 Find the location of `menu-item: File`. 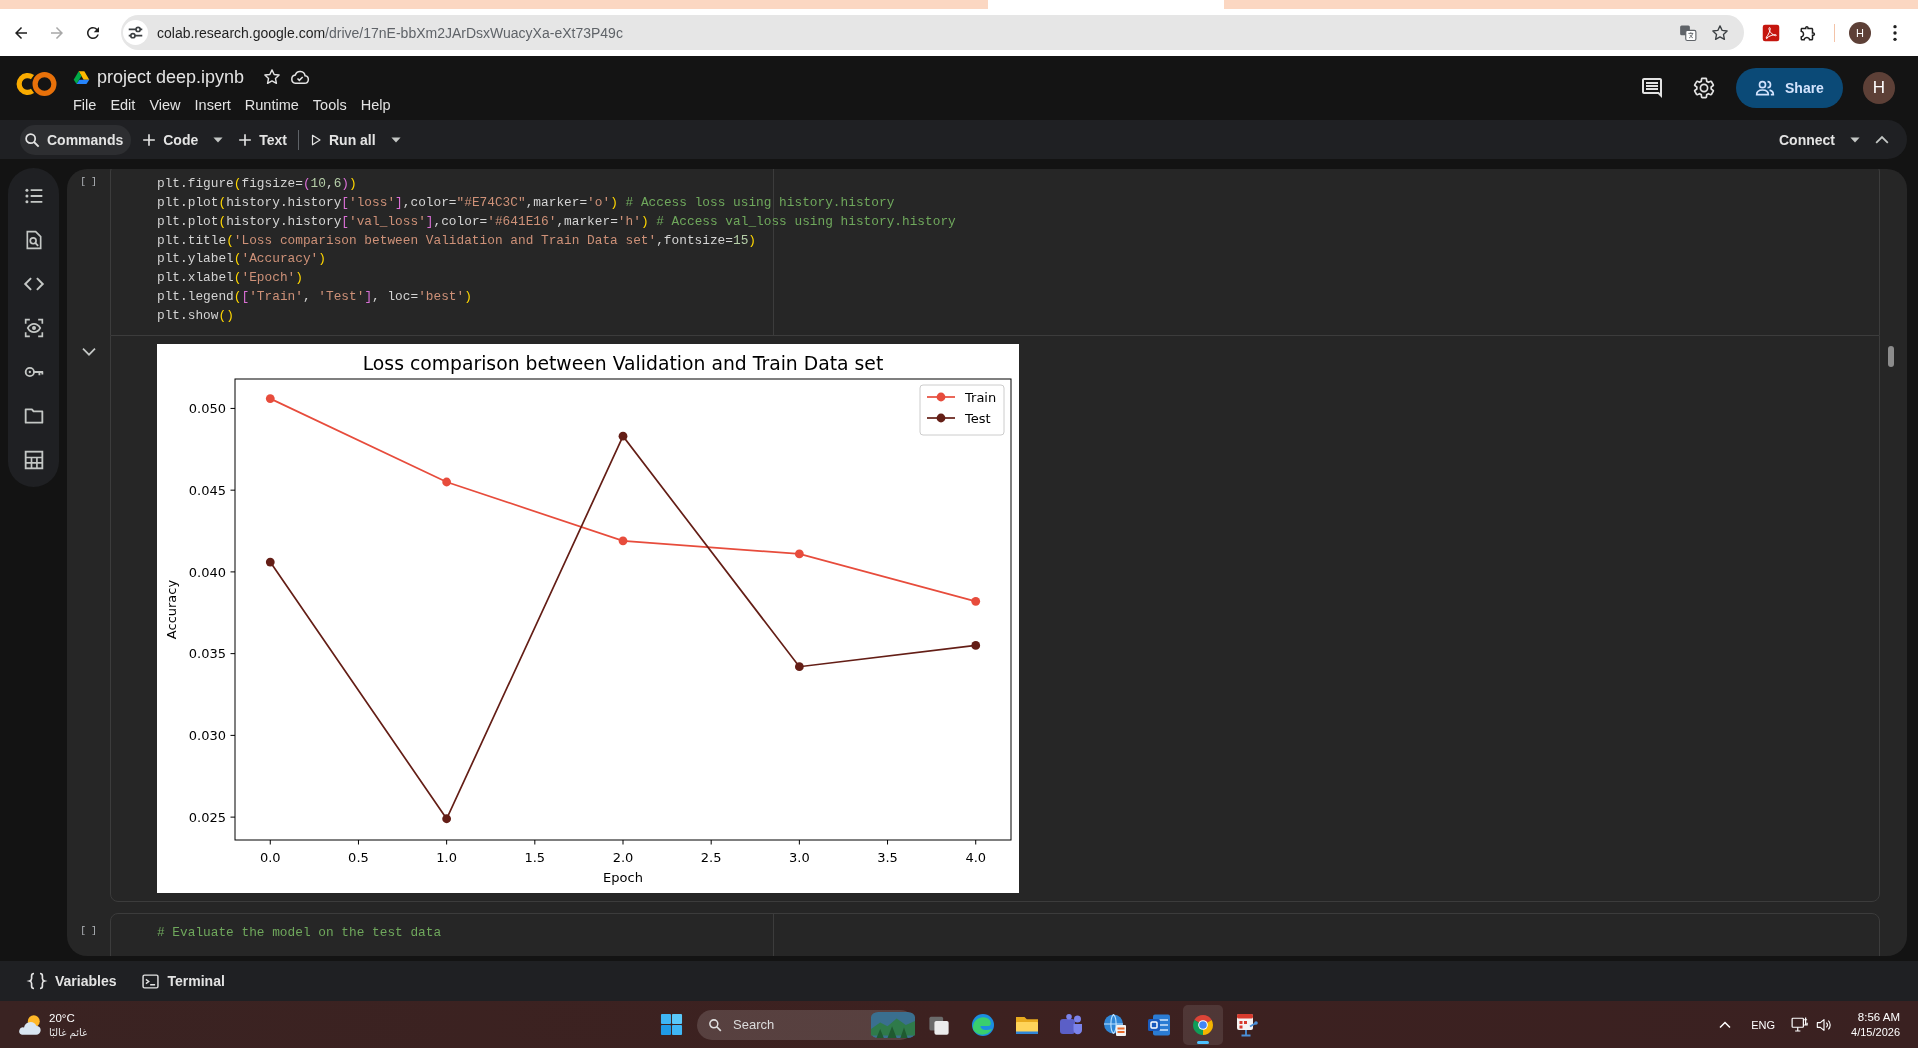

menu-item: File is located at coordinates (85, 105).